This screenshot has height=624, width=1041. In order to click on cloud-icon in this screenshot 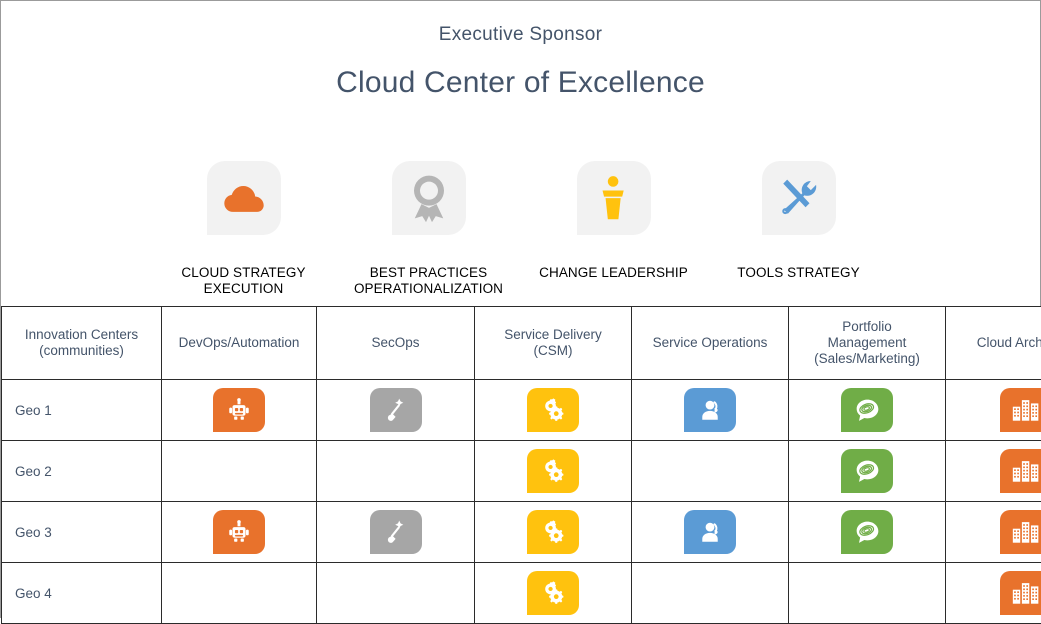, I will do `click(244, 198)`.